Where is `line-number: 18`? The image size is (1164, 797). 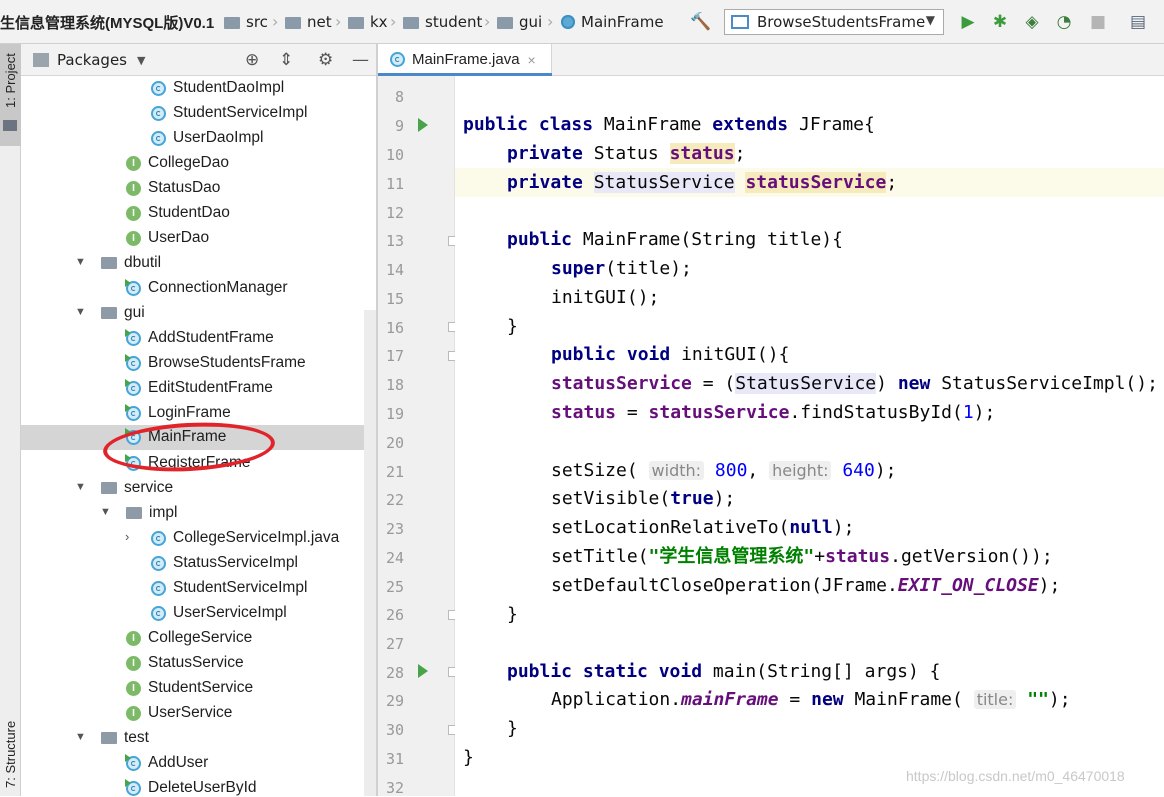 line-number: 18 is located at coordinates (394, 385).